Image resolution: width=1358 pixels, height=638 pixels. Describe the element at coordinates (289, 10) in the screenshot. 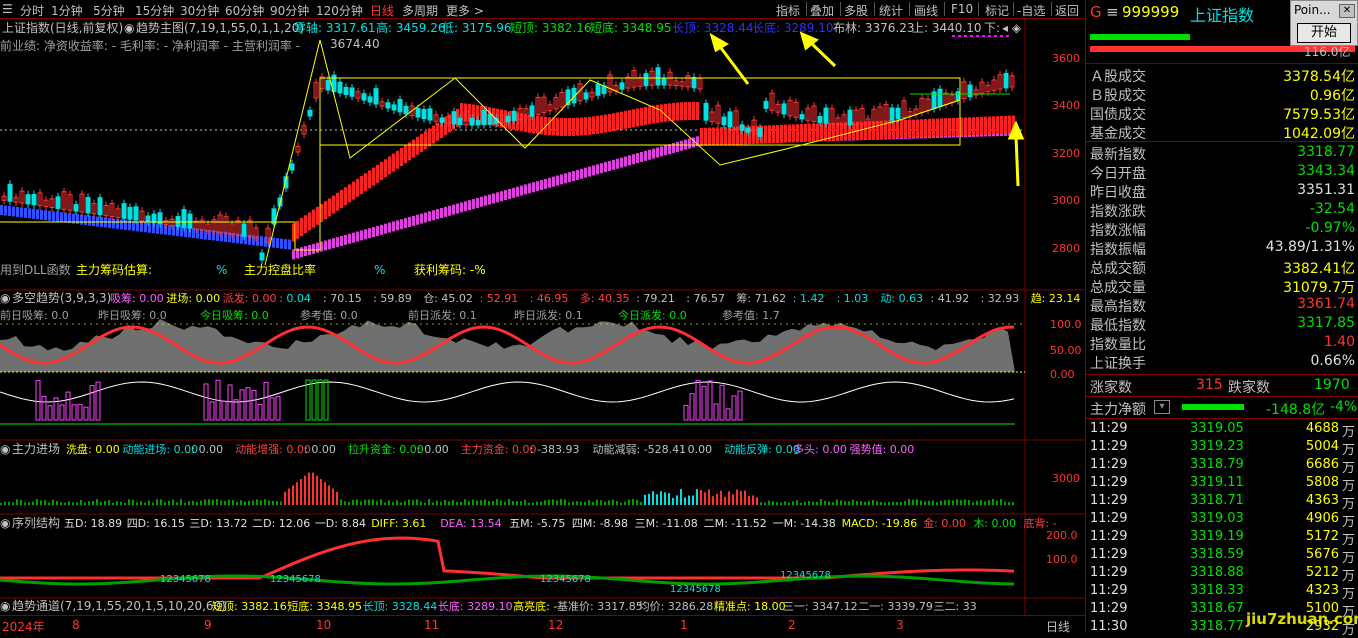

I see `tab-period-6: 90分钟` at that location.